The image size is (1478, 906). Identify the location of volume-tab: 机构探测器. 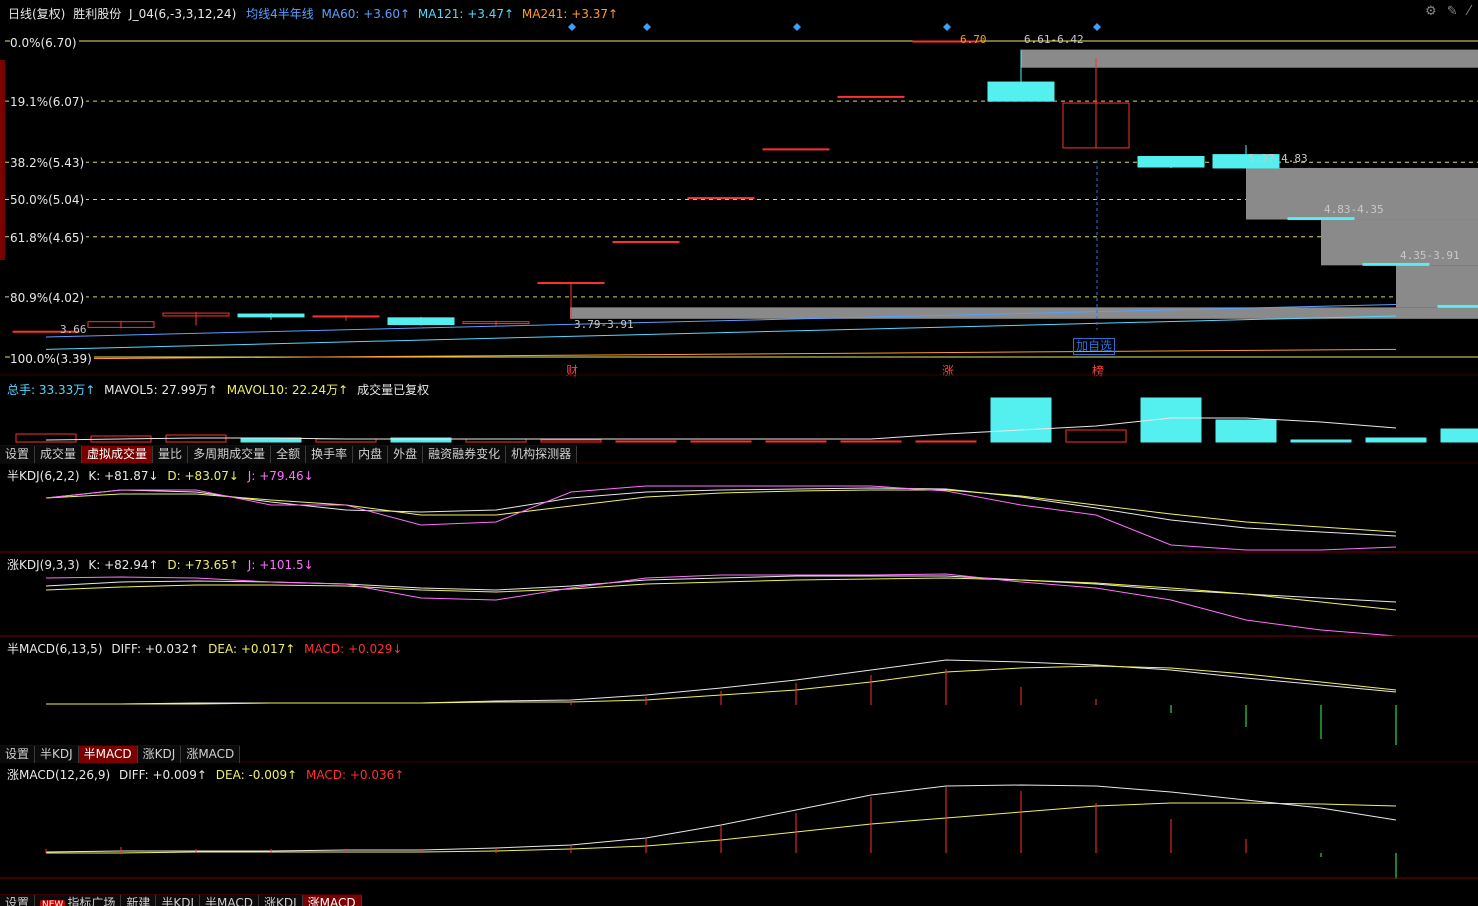
(542, 454).